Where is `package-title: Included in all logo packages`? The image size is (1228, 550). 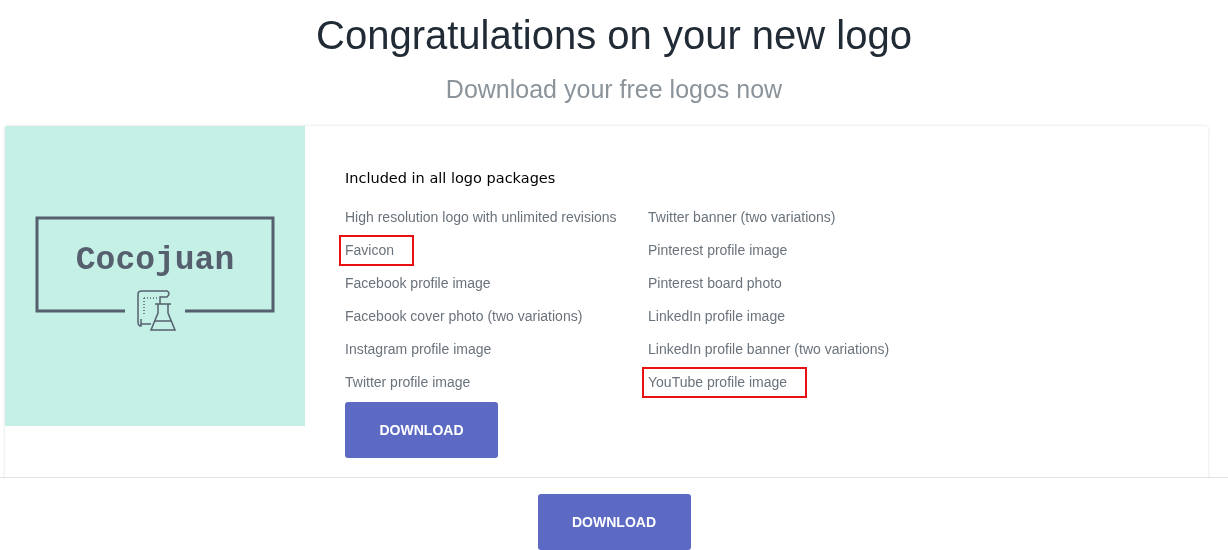
package-title: Included in all logo packages is located at coordinates (451, 178).